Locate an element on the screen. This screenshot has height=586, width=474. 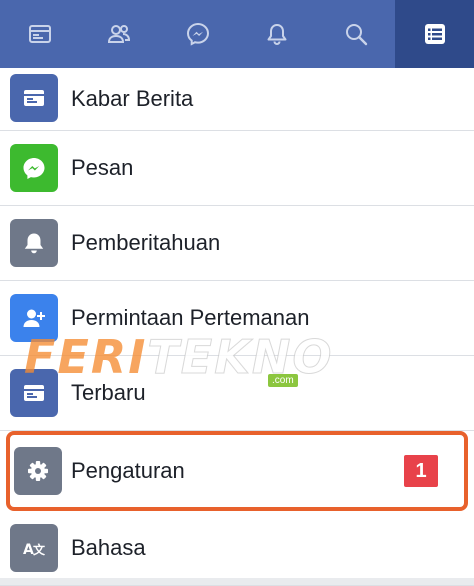
tab-news-feed is located at coordinates (39, 34).